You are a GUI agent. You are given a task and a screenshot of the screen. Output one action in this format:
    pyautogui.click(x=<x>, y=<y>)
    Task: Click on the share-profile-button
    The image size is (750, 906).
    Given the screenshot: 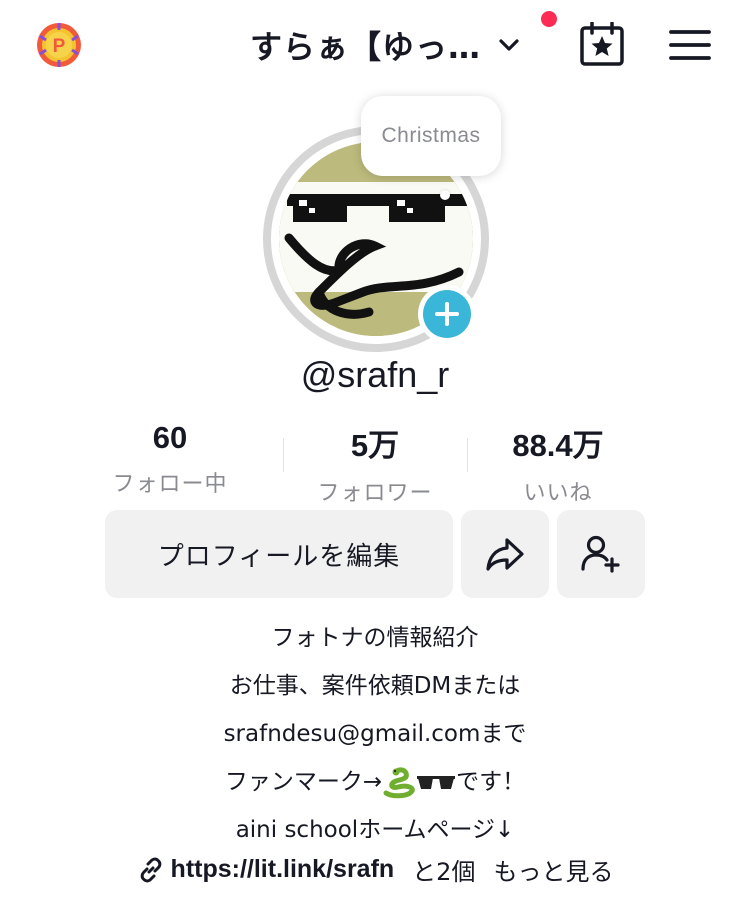 What is the action you would take?
    pyautogui.click(x=505, y=554)
    